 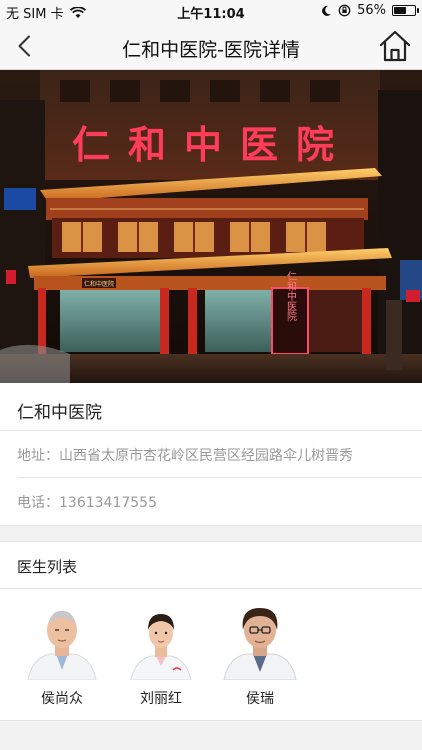 I want to click on orientation-lock-icon, so click(x=344, y=10).